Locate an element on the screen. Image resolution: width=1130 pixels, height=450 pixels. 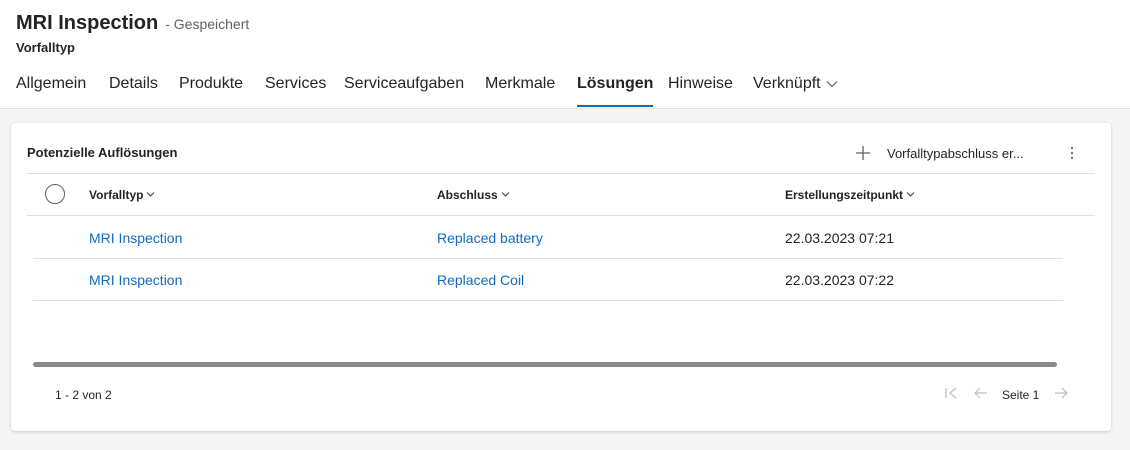
tab-verknuepft: Verknüpft is located at coordinates (796, 89).